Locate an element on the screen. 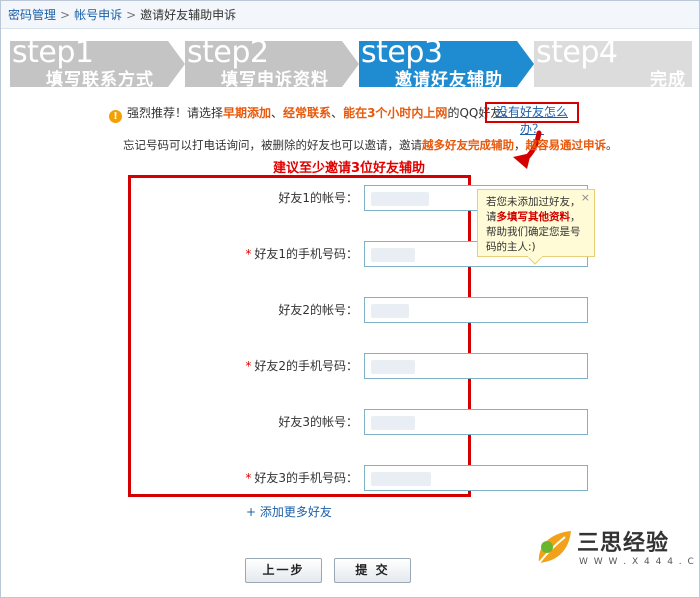 Image resolution: width=700 pixels, height=598 pixels. friend-3-account-input is located at coordinates (476, 422).